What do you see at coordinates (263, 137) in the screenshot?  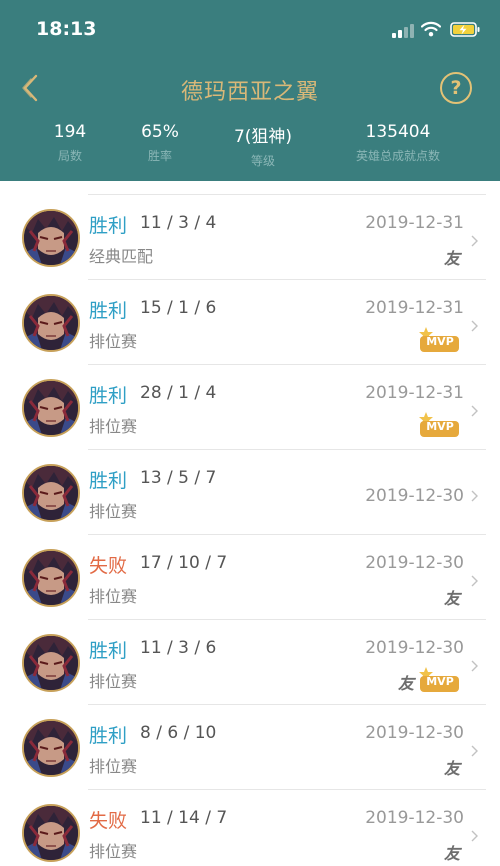 I see `stat-value: 7(狙神)` at bounding box center [263, 137].